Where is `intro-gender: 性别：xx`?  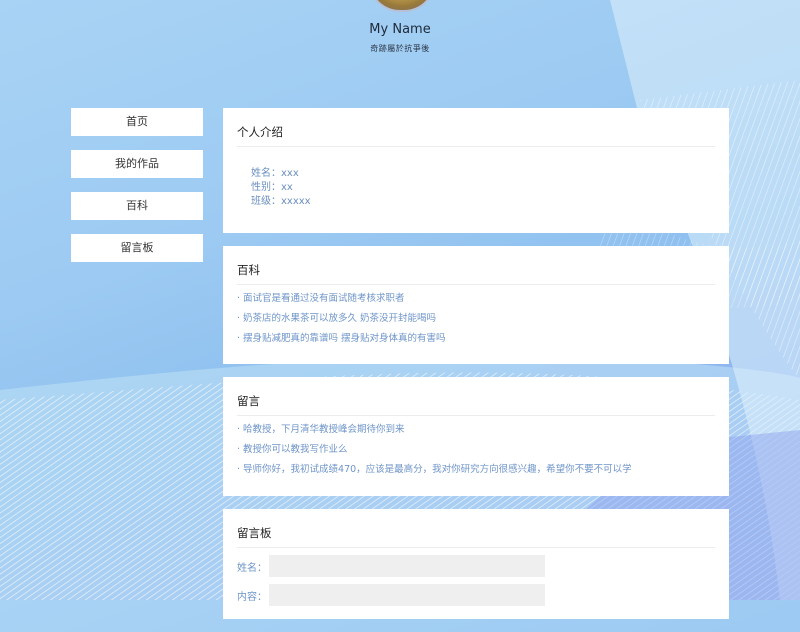 intro-gender: 性别：xx is located at coordinates (272, 187).